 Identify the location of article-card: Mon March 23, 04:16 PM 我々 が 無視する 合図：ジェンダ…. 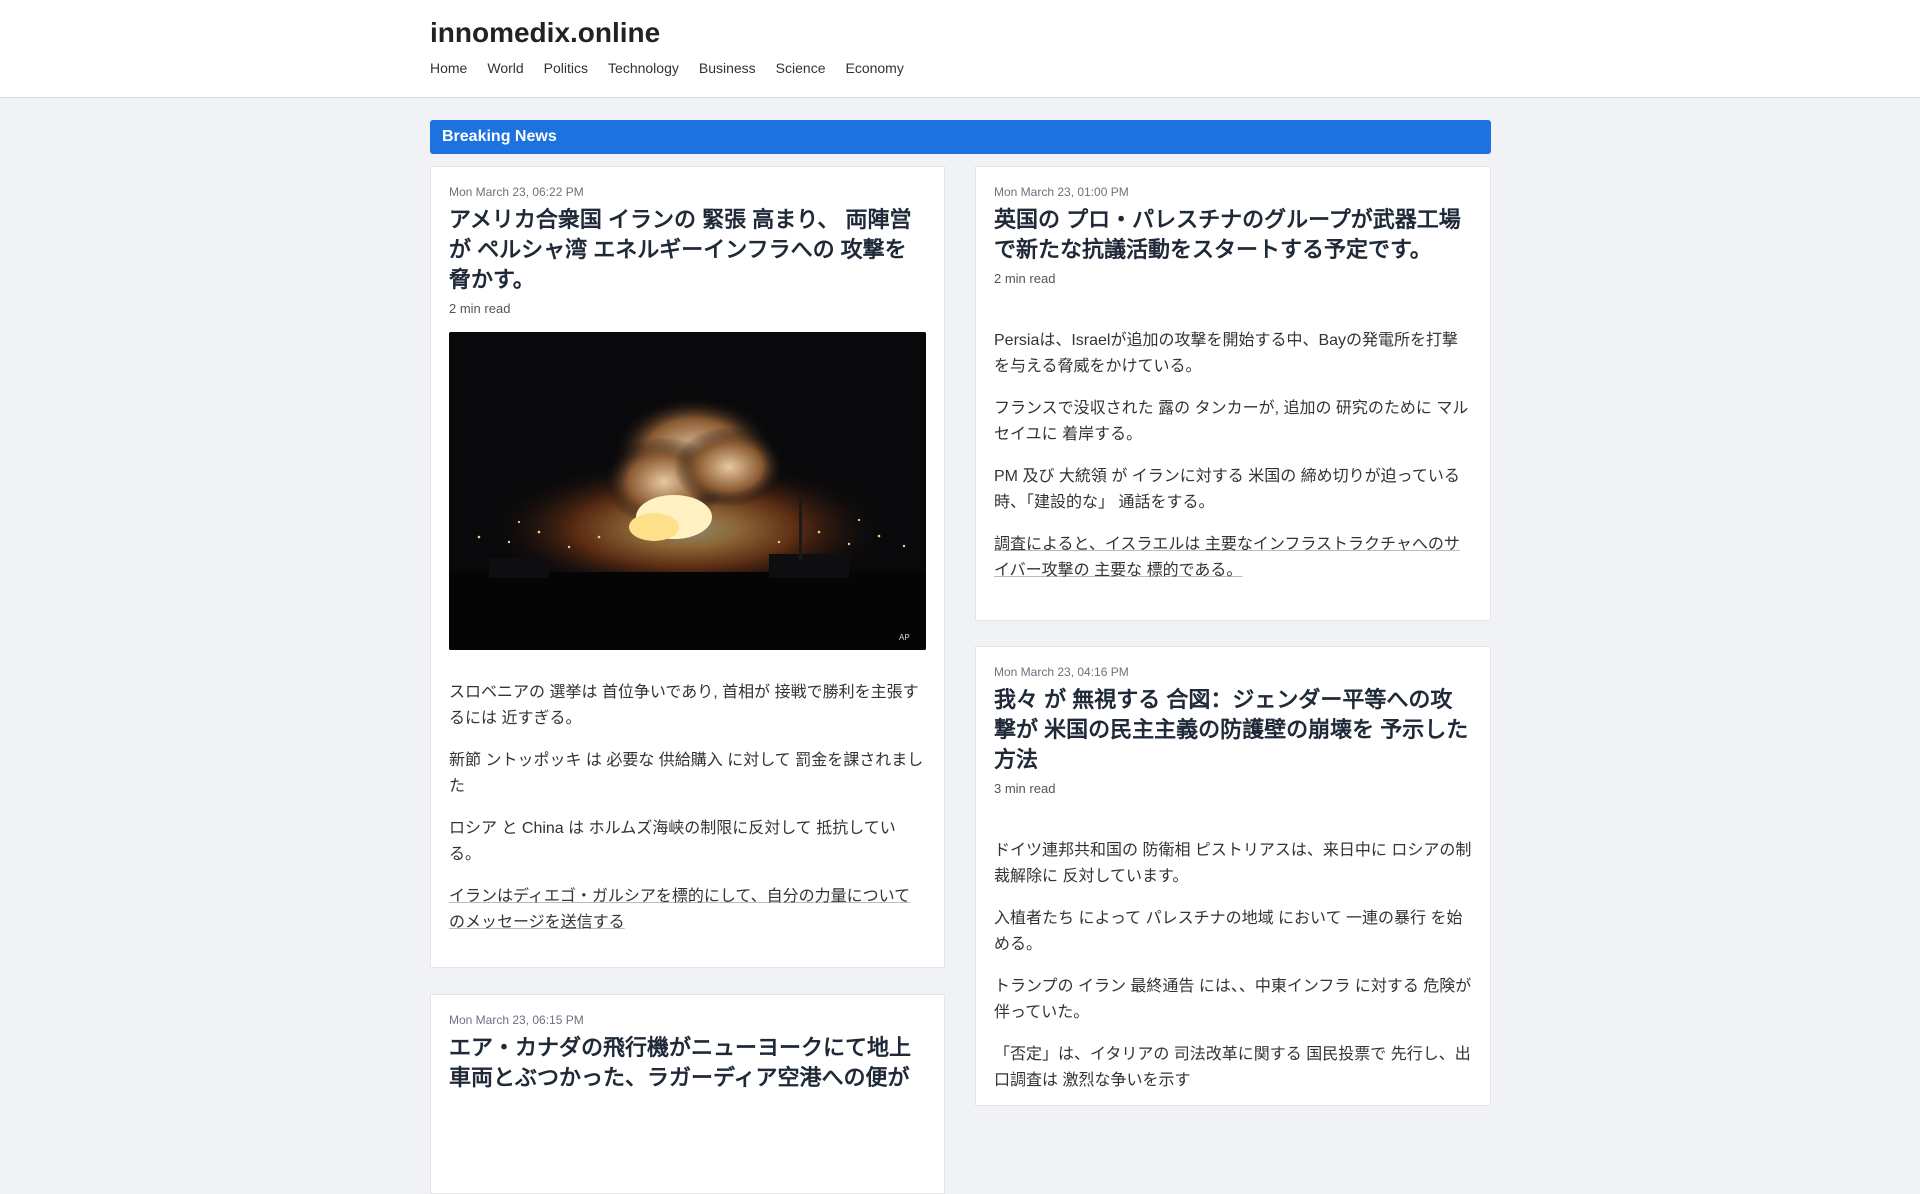
(1233, 876).